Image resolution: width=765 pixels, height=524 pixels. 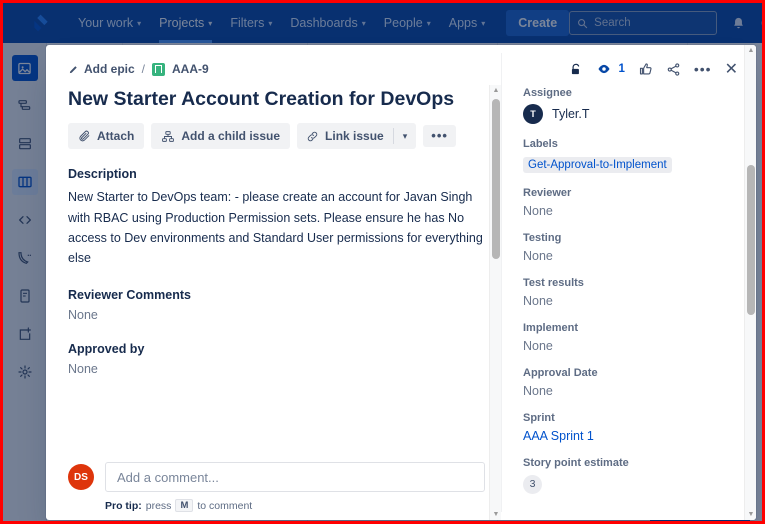 I want to click on field-label: Test results, so click(x=553, y=283).